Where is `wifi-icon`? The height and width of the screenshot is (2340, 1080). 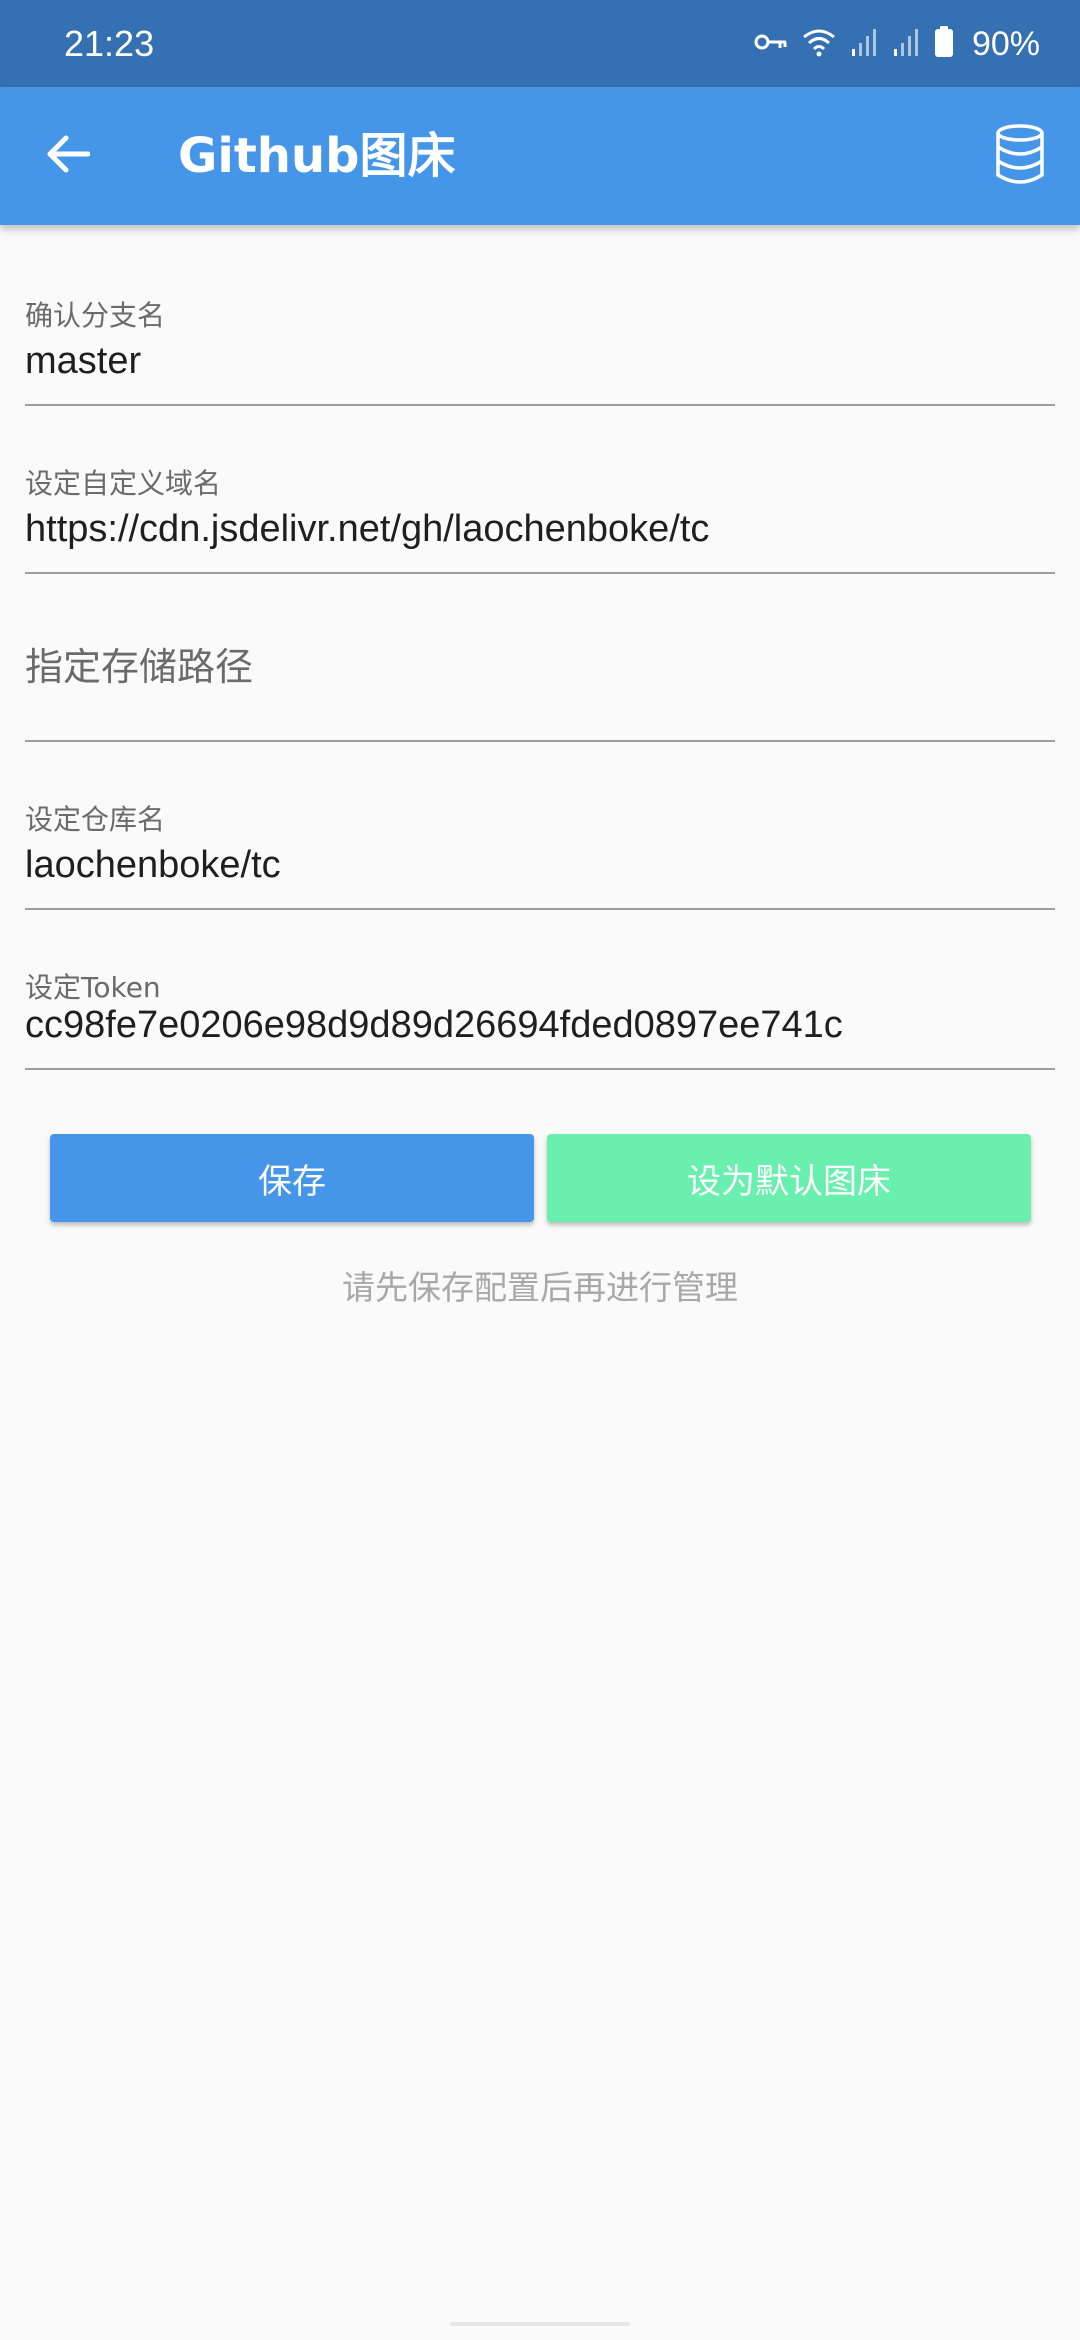
wifi-icon is located at coordinates (819, 44).